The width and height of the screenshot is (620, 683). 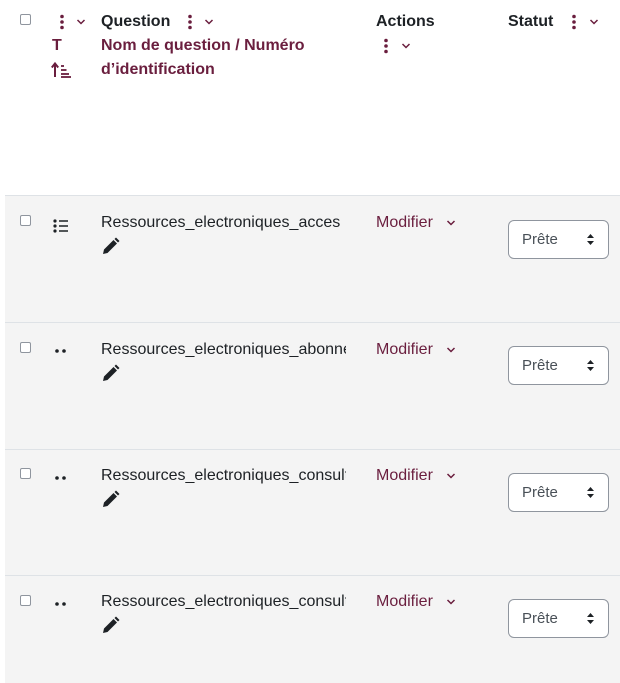 I want to click on select-all-checkbox, so click(x=25, y=19).